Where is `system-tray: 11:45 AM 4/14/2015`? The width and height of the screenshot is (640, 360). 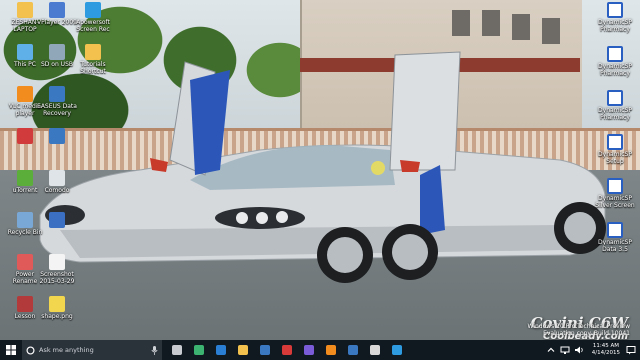
system-tray: 11:45 AM 4/14/2015 is located at coordinates (592, 350).